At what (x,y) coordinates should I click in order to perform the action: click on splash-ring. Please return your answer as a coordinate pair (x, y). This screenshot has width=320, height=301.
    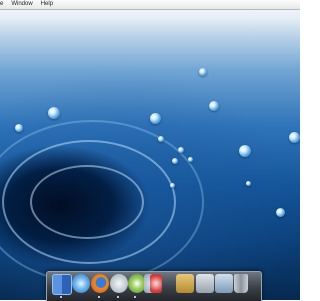
    Looking at the image, I should click on (87, 202).